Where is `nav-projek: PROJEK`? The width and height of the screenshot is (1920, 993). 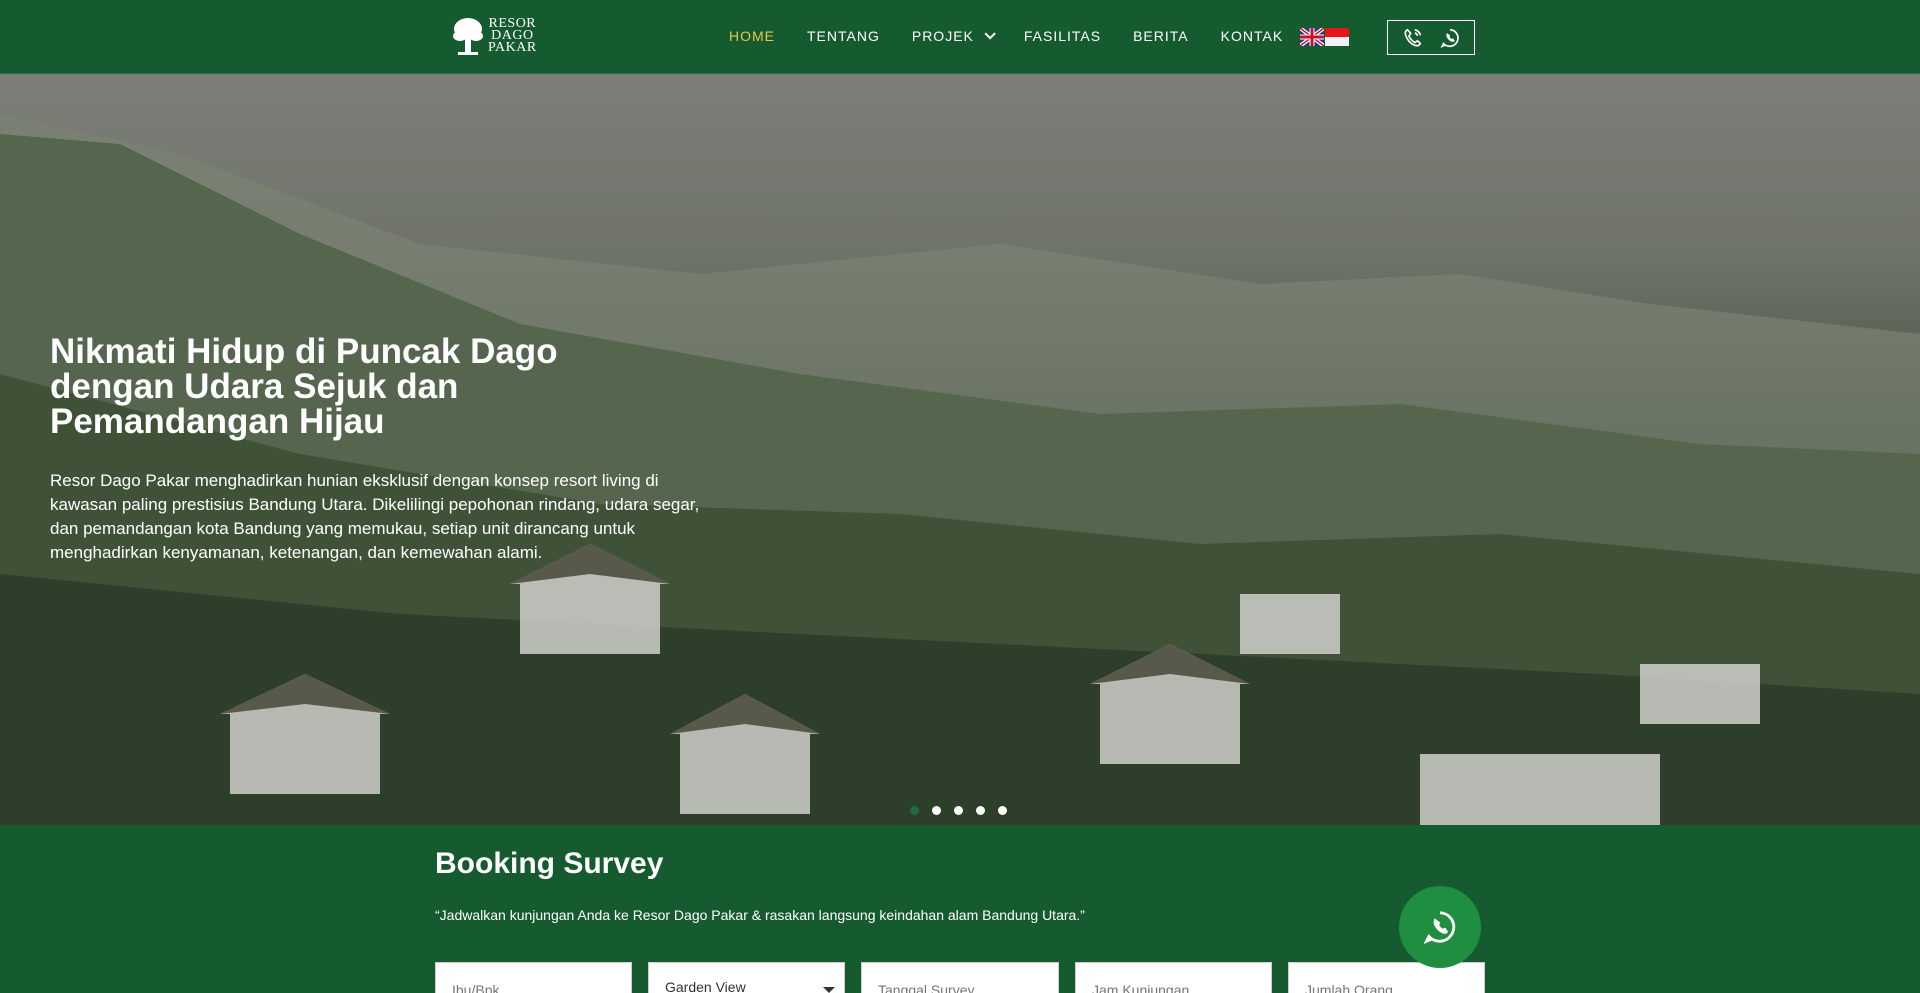 nav-projek: PROJEK is located at coordinates (953, 36).